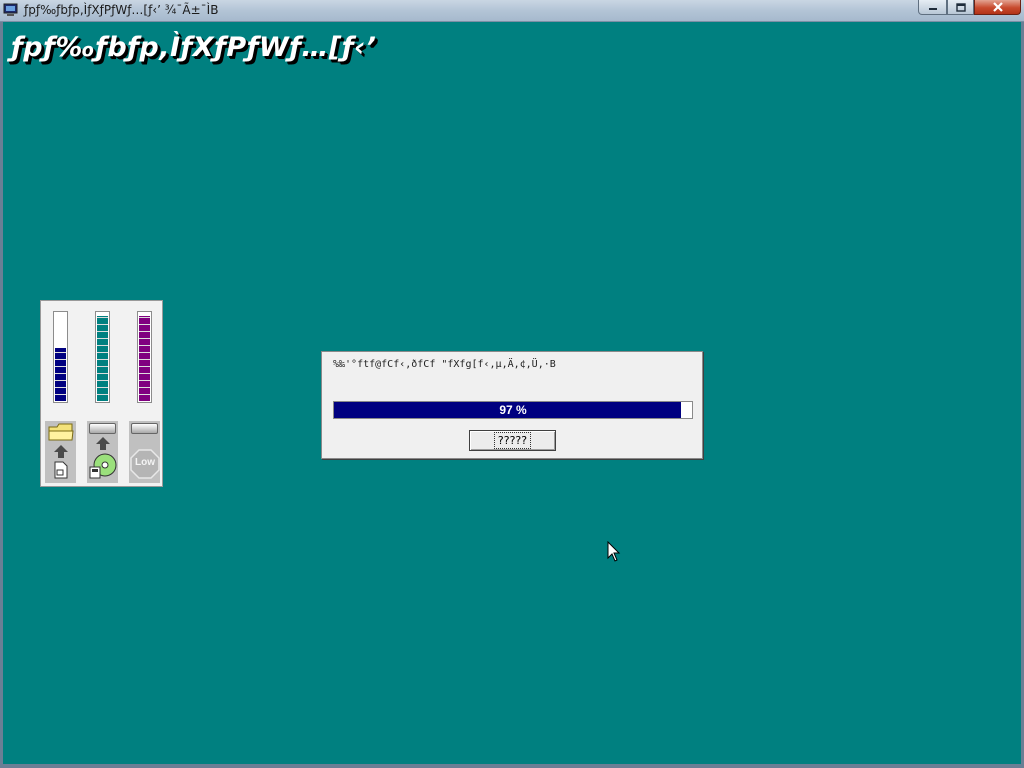  What do you see at coordinates (614, 551) in the screenshot?
I see `mouse-cursor-icon` at bounding box center [614, 551].